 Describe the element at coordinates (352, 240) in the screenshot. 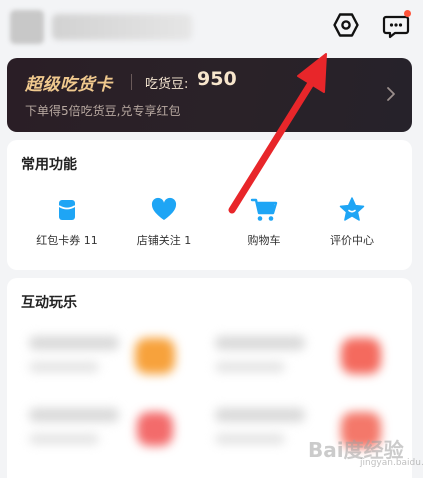

I see `function-label: 评价中心` at that location.